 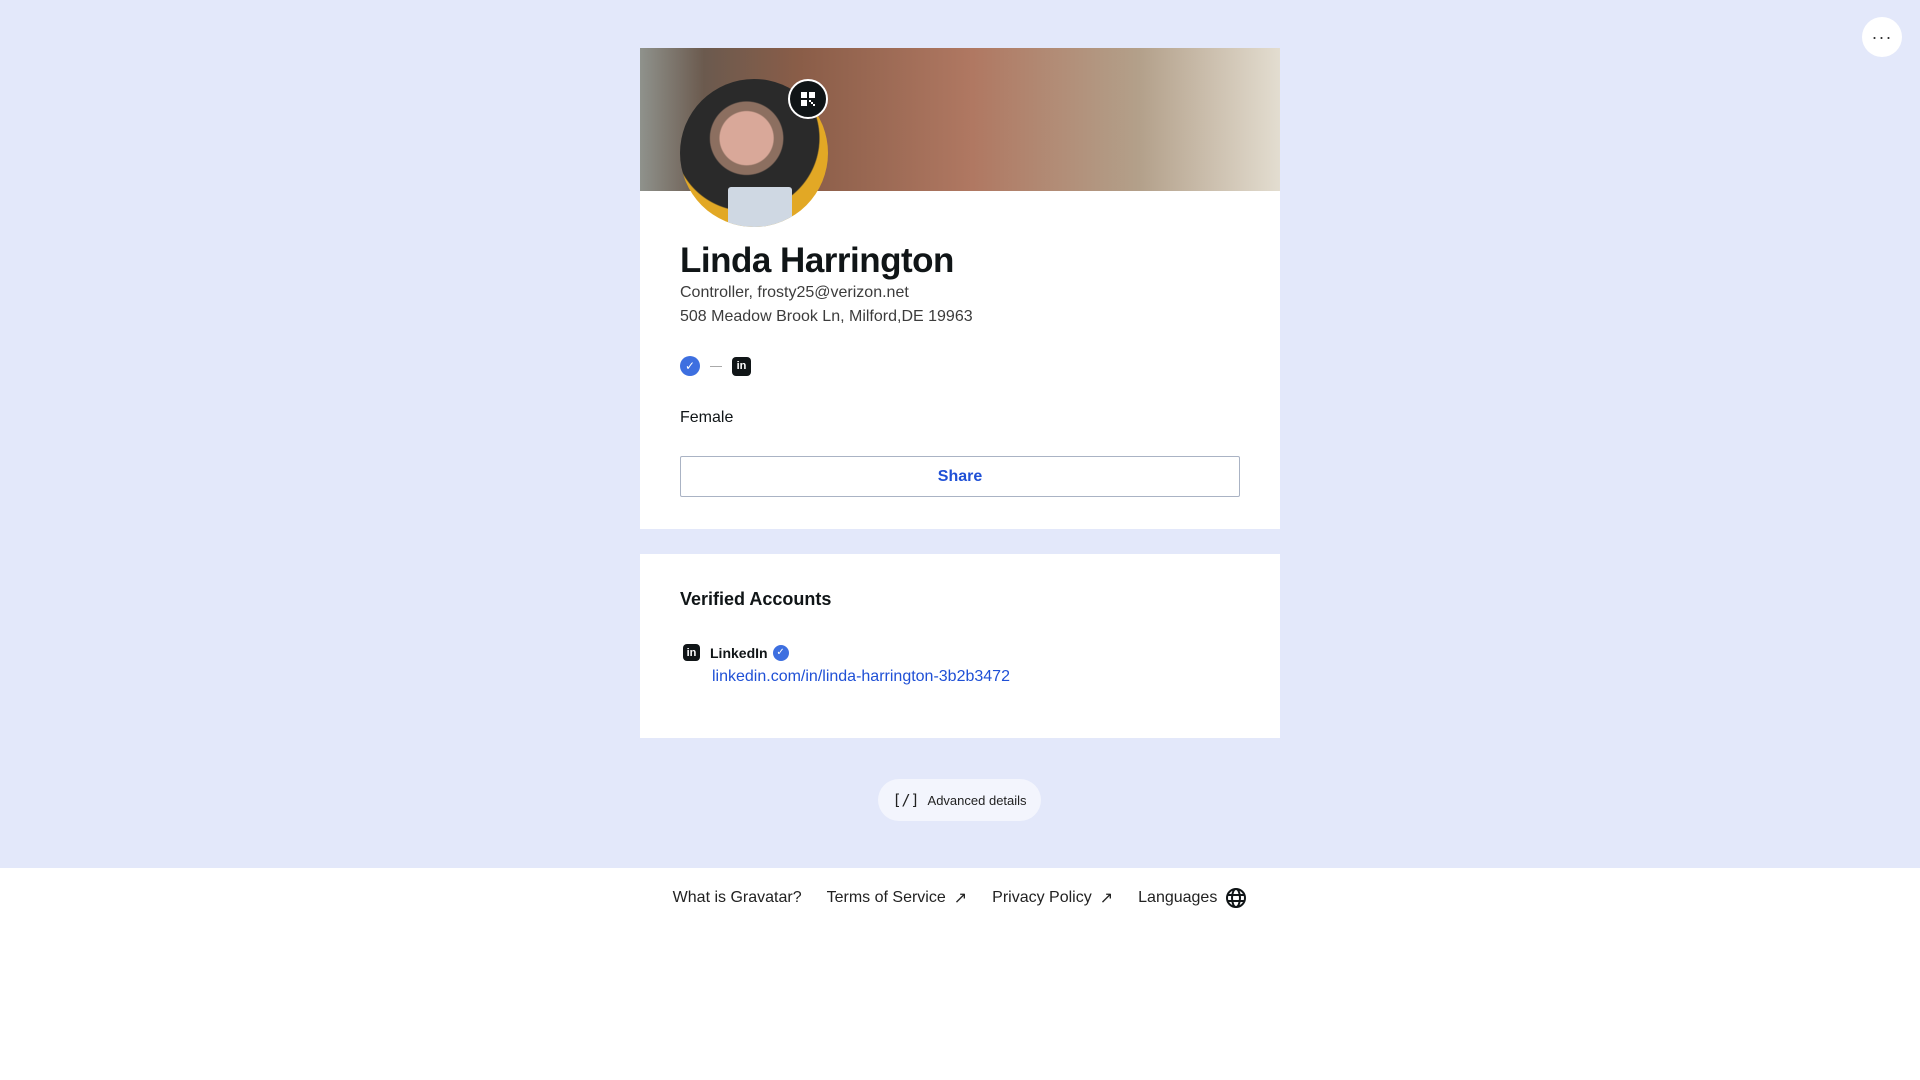 What do you see at coordinates (1882, 37) in the screenshot?
I see `more-options-button: ···` at bounding box center [1882, 37].